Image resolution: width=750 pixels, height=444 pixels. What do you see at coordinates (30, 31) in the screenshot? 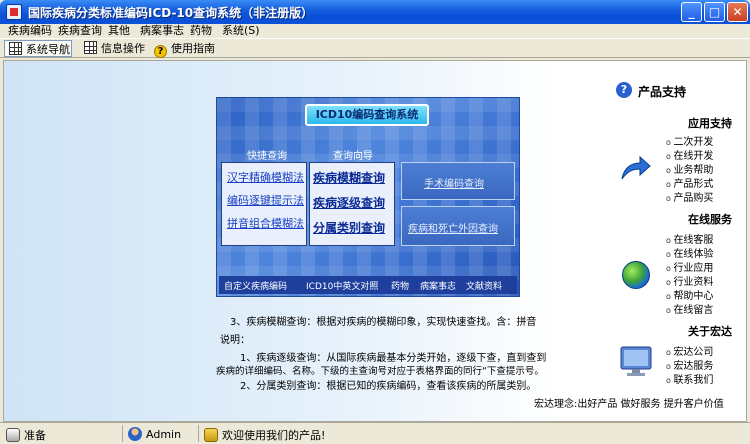
I see `menu-disease-code: 疾病编码` at bounding box center [30, 31].